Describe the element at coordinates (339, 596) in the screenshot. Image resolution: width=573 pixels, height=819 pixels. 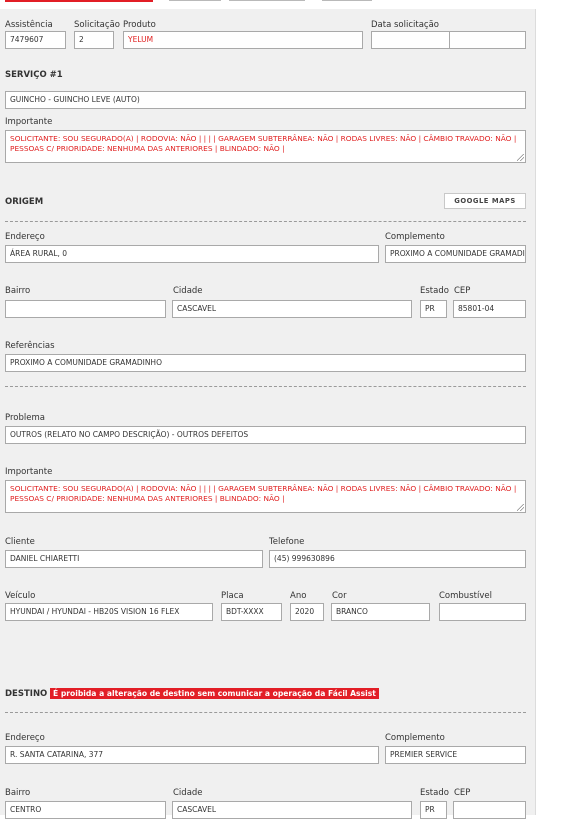
I see `cor-label: Cor` at that location.